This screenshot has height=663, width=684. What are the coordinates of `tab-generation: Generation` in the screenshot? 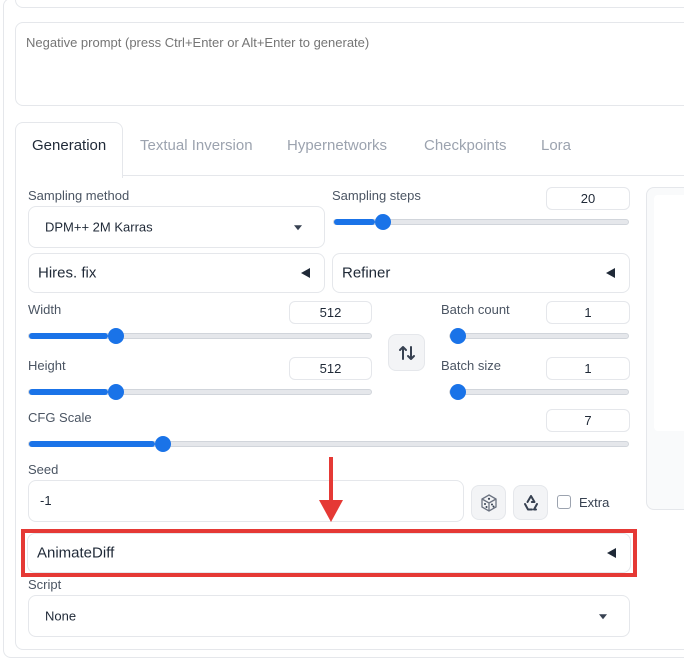 It's located at (69, 151).